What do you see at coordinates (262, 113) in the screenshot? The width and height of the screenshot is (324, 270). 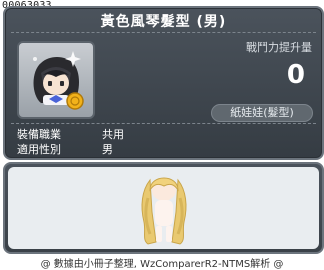 I see `category-badge: 紙娃娃(髮型)` at bounding box center [262, 113].